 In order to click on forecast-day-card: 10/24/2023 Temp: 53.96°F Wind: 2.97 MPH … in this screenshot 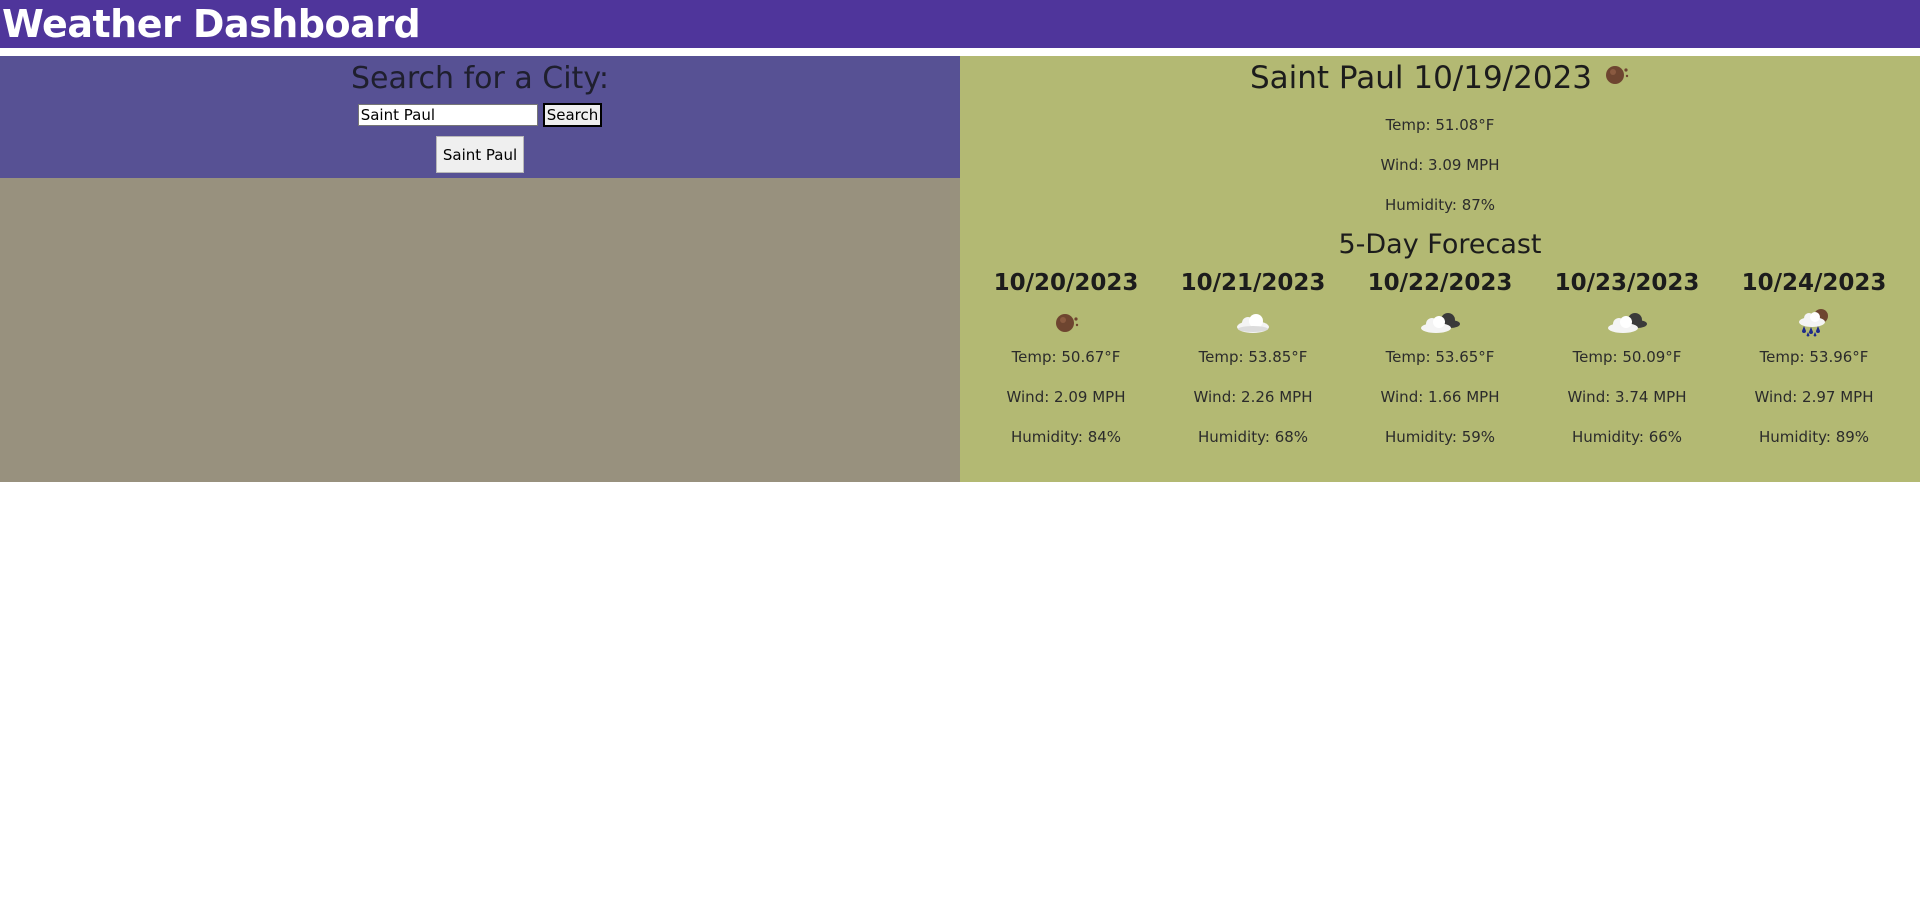, I will do `click(1814, 356)`.